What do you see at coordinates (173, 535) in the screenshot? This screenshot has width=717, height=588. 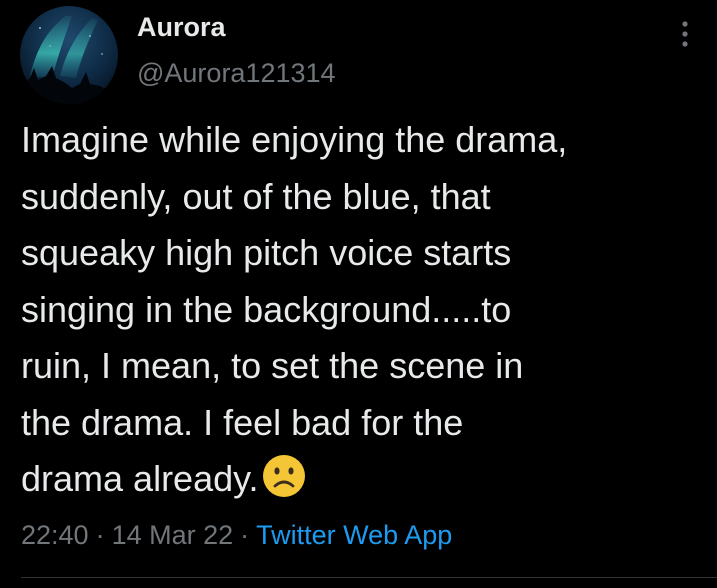 I see `tweet-date: 14 Mar 22` at bounding box center [173, 535].